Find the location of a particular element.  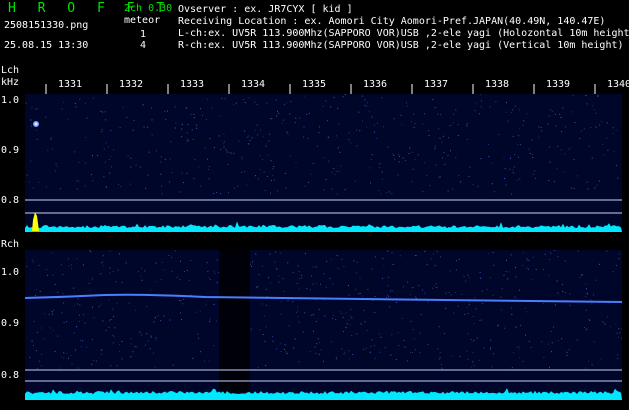

rch-ytick-0-9: 0.9 is located at coordinates (10, 323).